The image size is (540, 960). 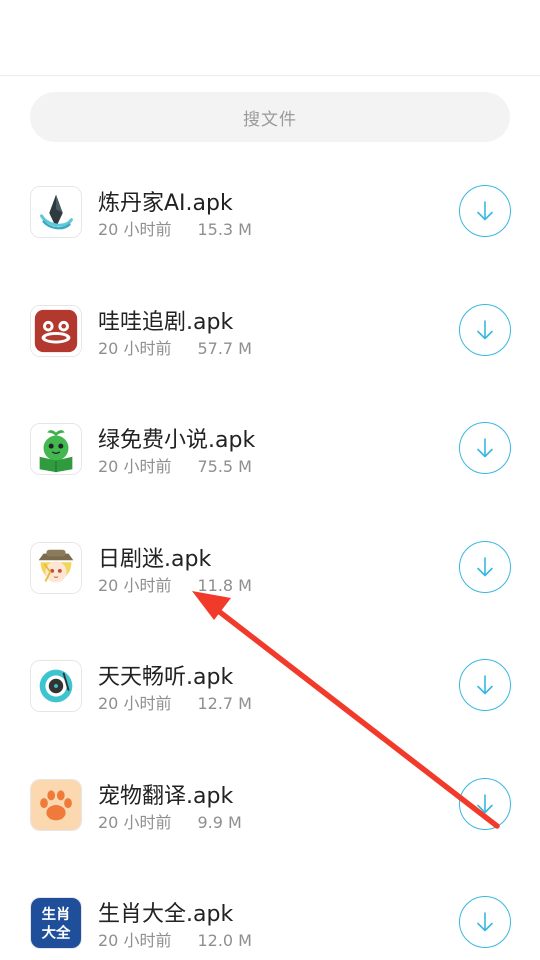 What do you see at coordinates (270, 330) in the screenshot?
I see `list-item: 哇哇追剧.apk 20 小时前 57.7 M` at bounding box center [270, 330].